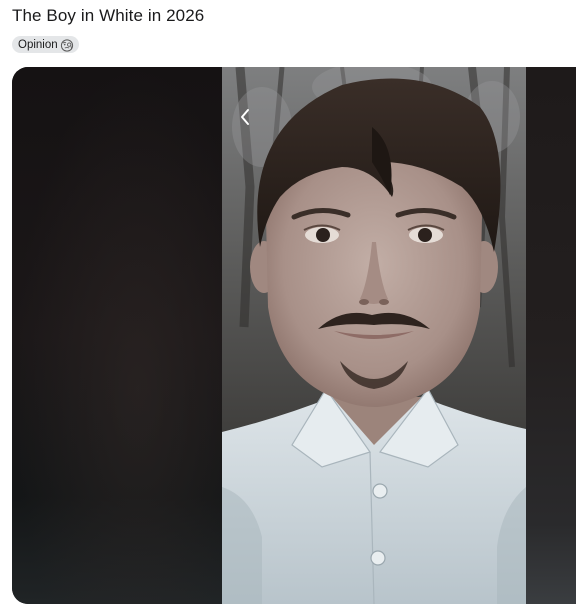 This screenshot has width=576, height=604. I want to click on previous-image-button, so click(245, 117).